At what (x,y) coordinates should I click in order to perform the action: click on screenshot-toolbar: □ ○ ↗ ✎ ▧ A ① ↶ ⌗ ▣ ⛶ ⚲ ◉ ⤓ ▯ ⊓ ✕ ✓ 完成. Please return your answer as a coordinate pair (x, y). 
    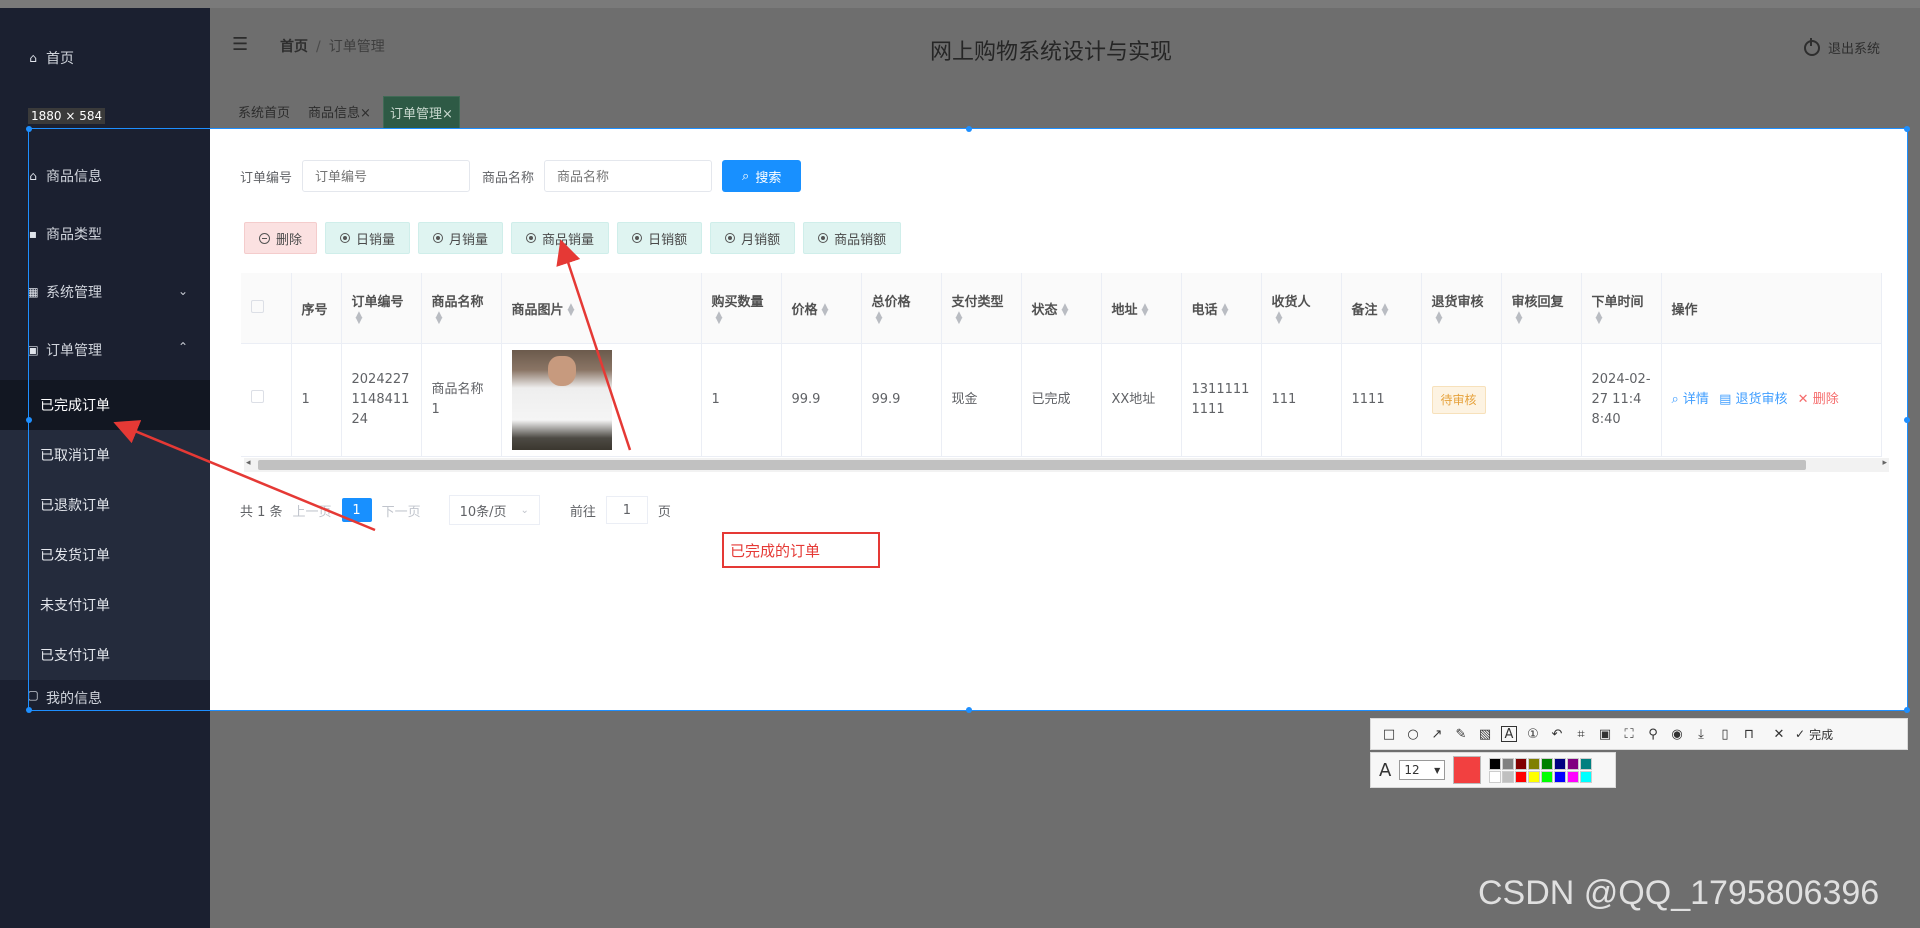
    Looking at the image, I should click on (1639, 734).